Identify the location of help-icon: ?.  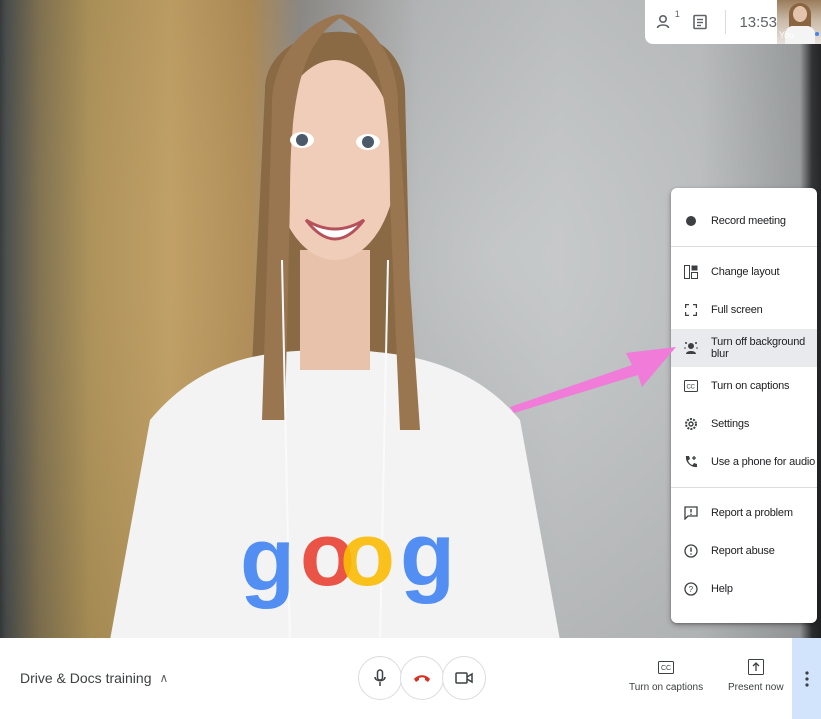
(691, 589).